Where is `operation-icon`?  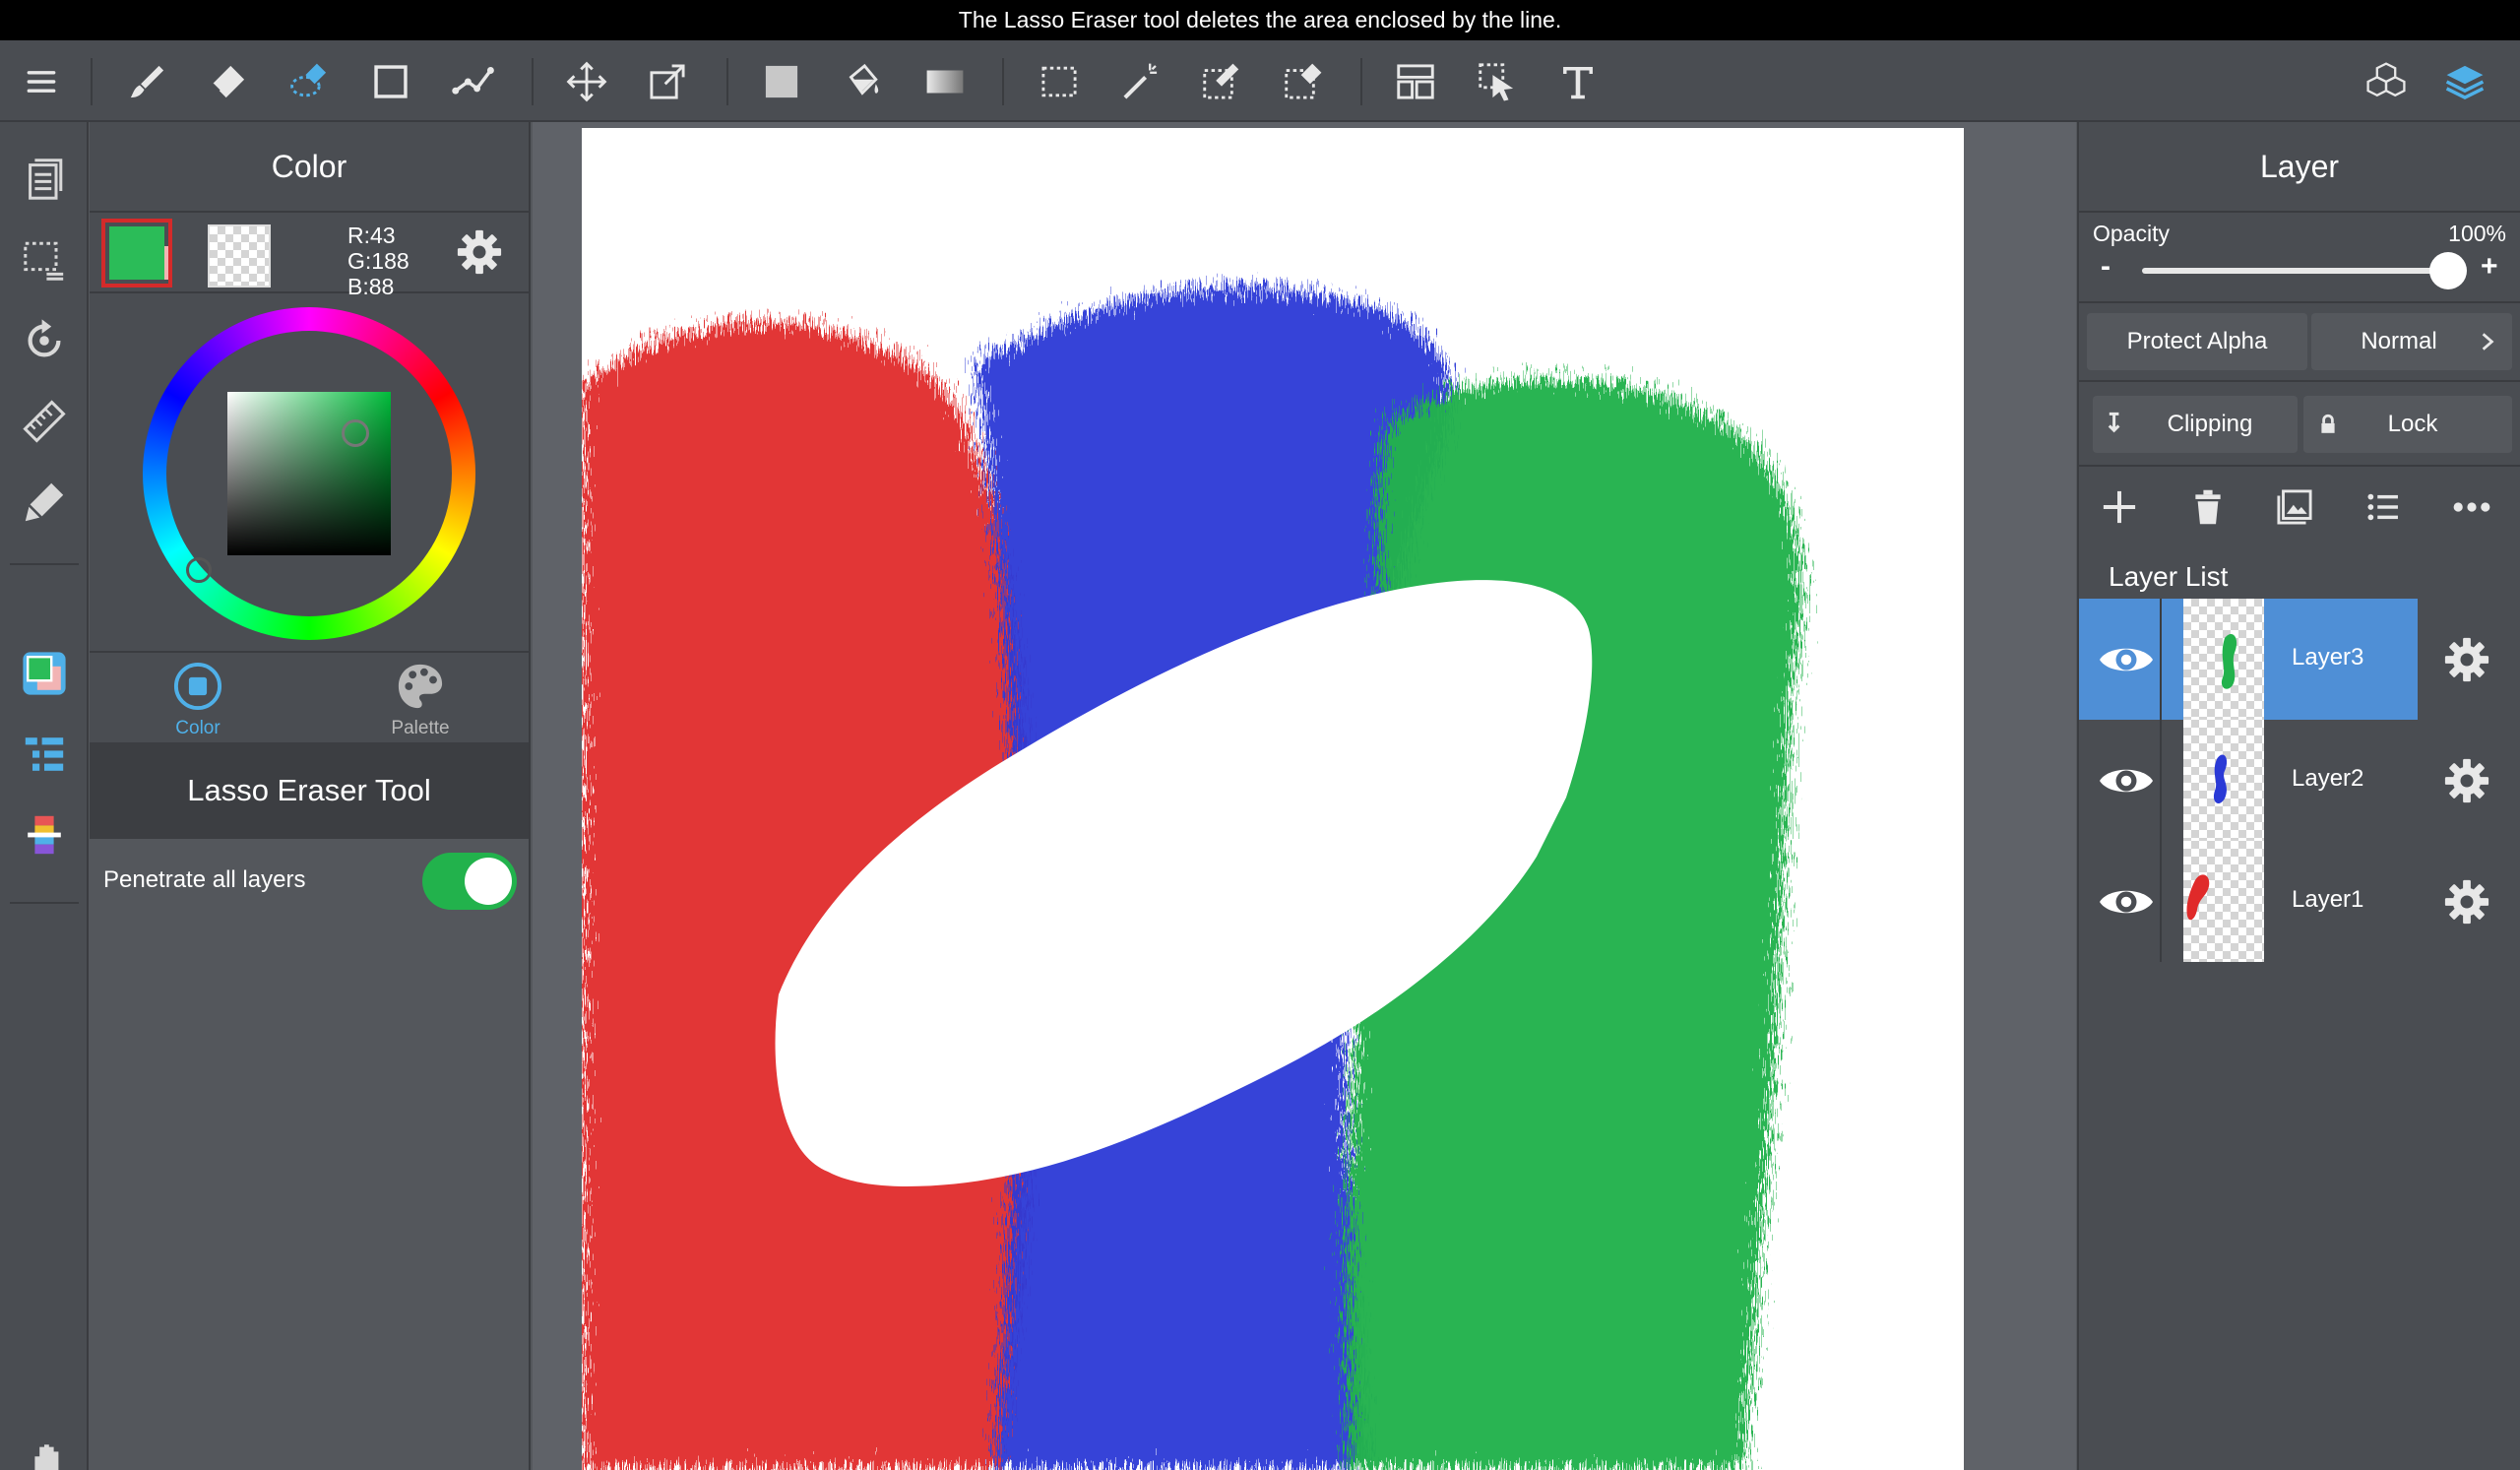 operation-icon is located at coordinates (1497, 81).